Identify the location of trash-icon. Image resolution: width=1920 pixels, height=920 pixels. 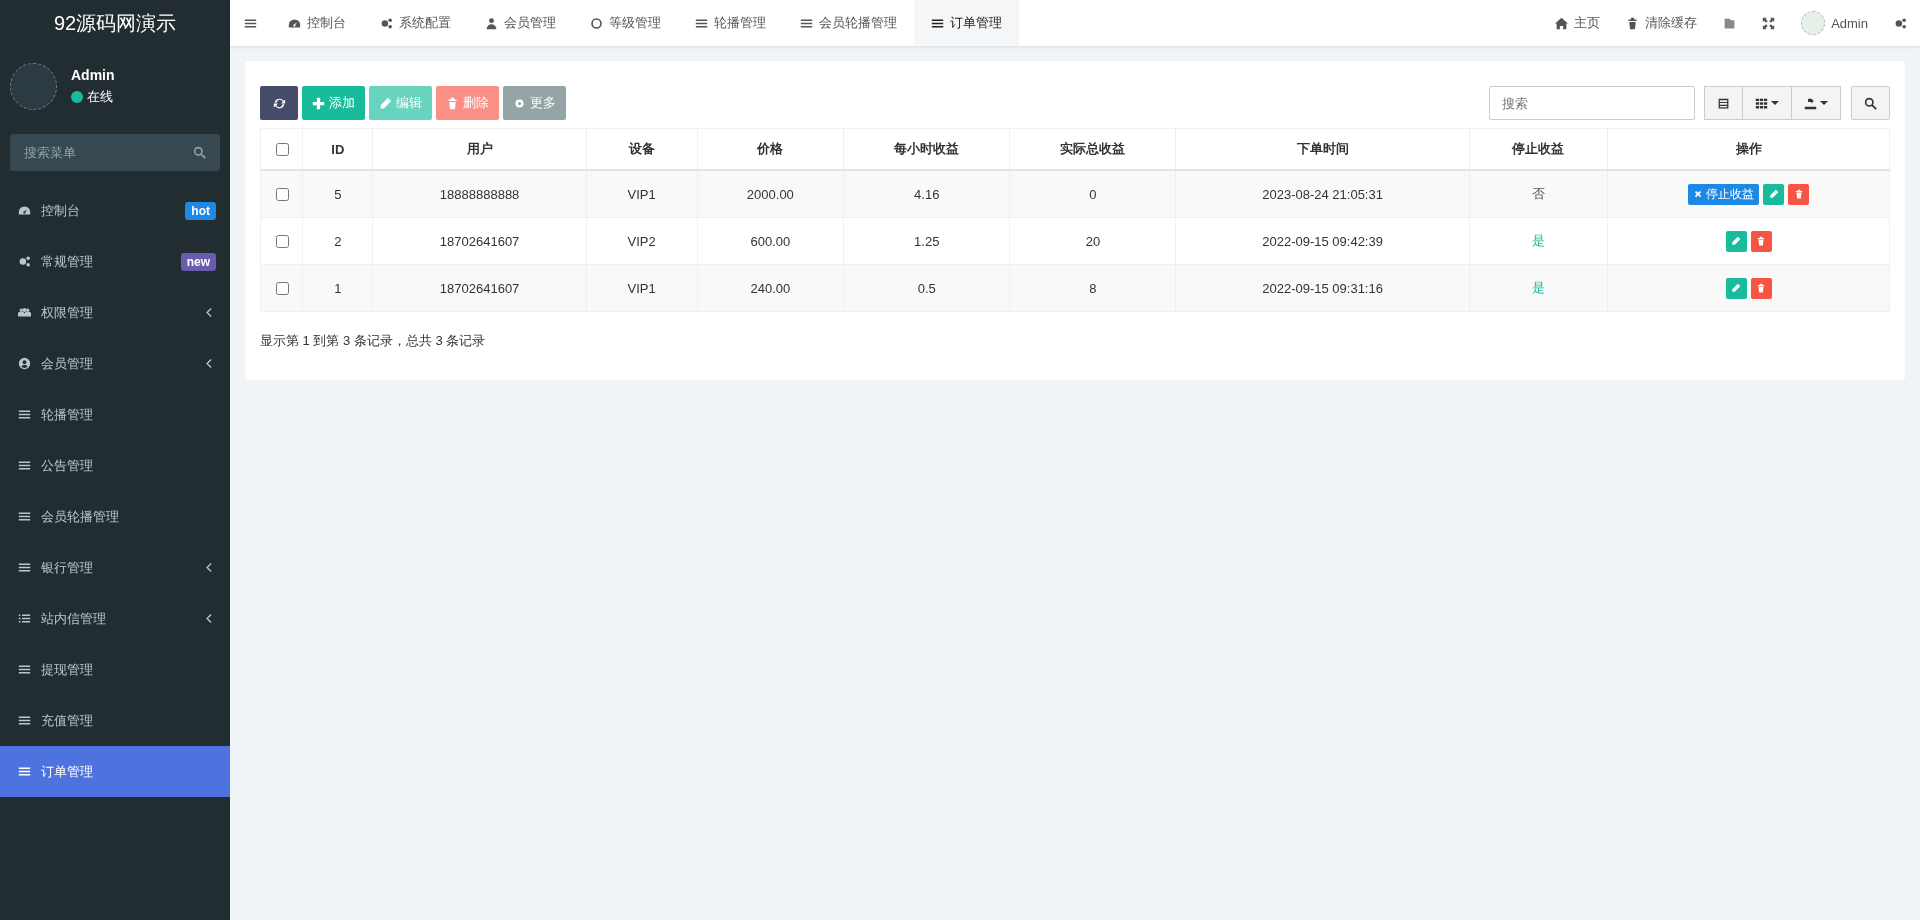
(1798, 194).